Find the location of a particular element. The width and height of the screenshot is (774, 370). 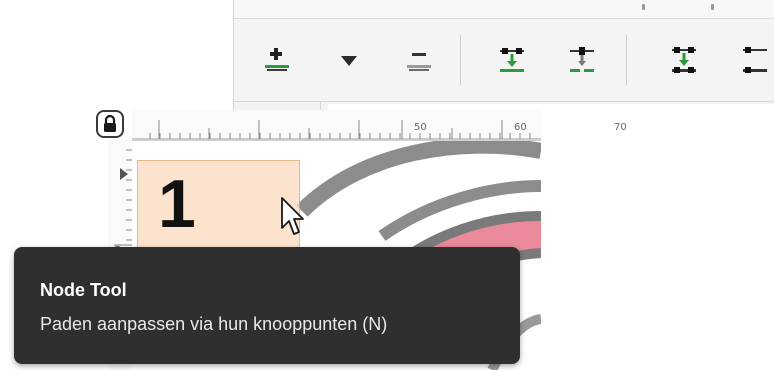

lock-guides-button is located at coordinates (110, 124).